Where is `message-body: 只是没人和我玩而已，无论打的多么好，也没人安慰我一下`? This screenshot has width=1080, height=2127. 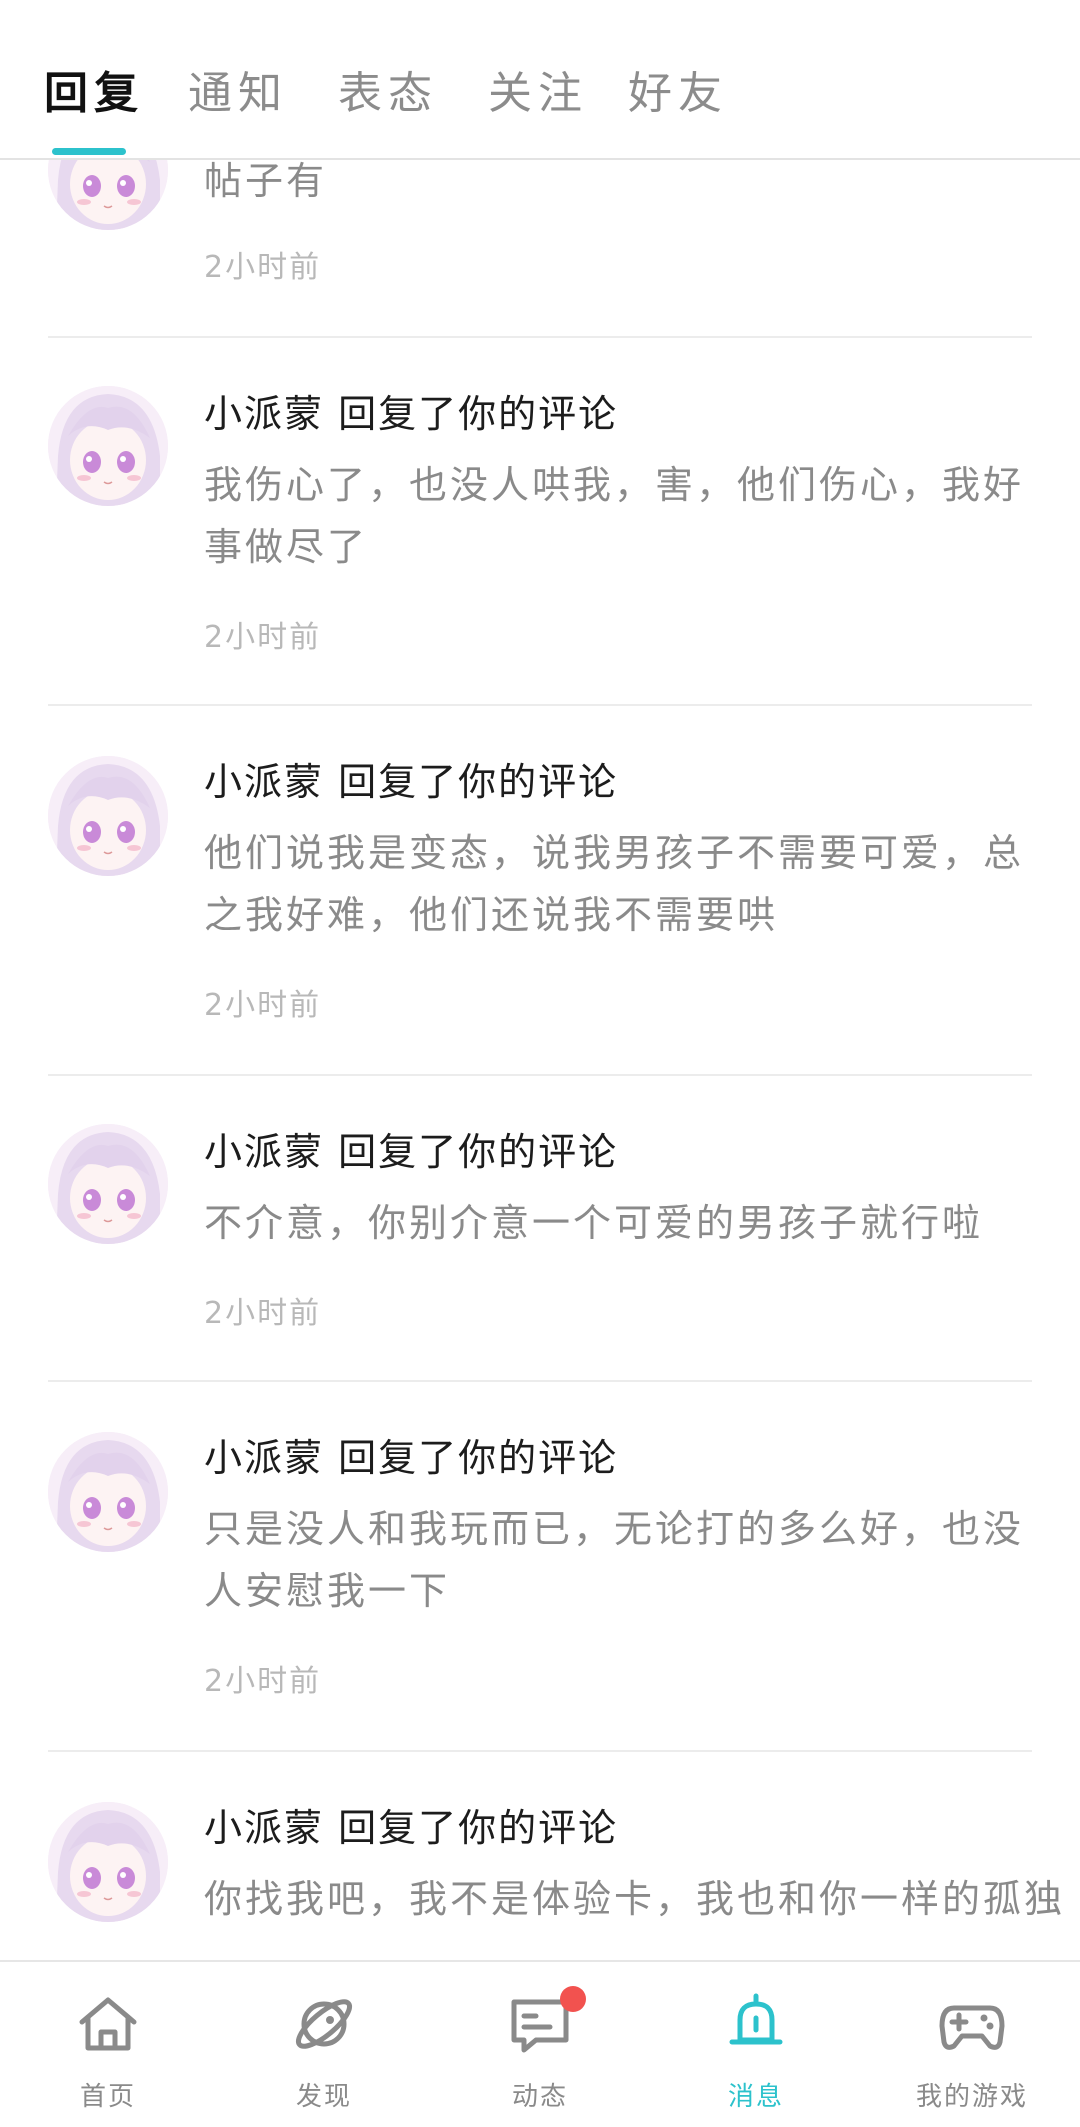
message-body: 只是没人和我玩而已，无论打的多么好，也没人安慰我一下 is located at coordinates (614, 1560).